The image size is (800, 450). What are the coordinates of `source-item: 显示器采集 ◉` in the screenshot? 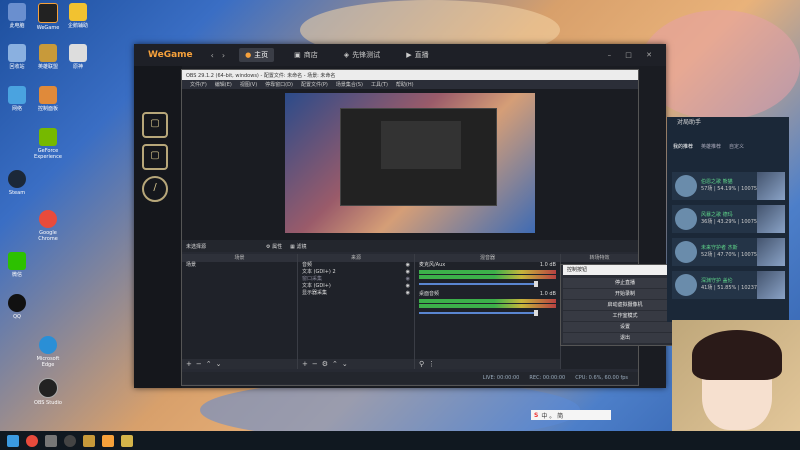 It's located at (356, 293).